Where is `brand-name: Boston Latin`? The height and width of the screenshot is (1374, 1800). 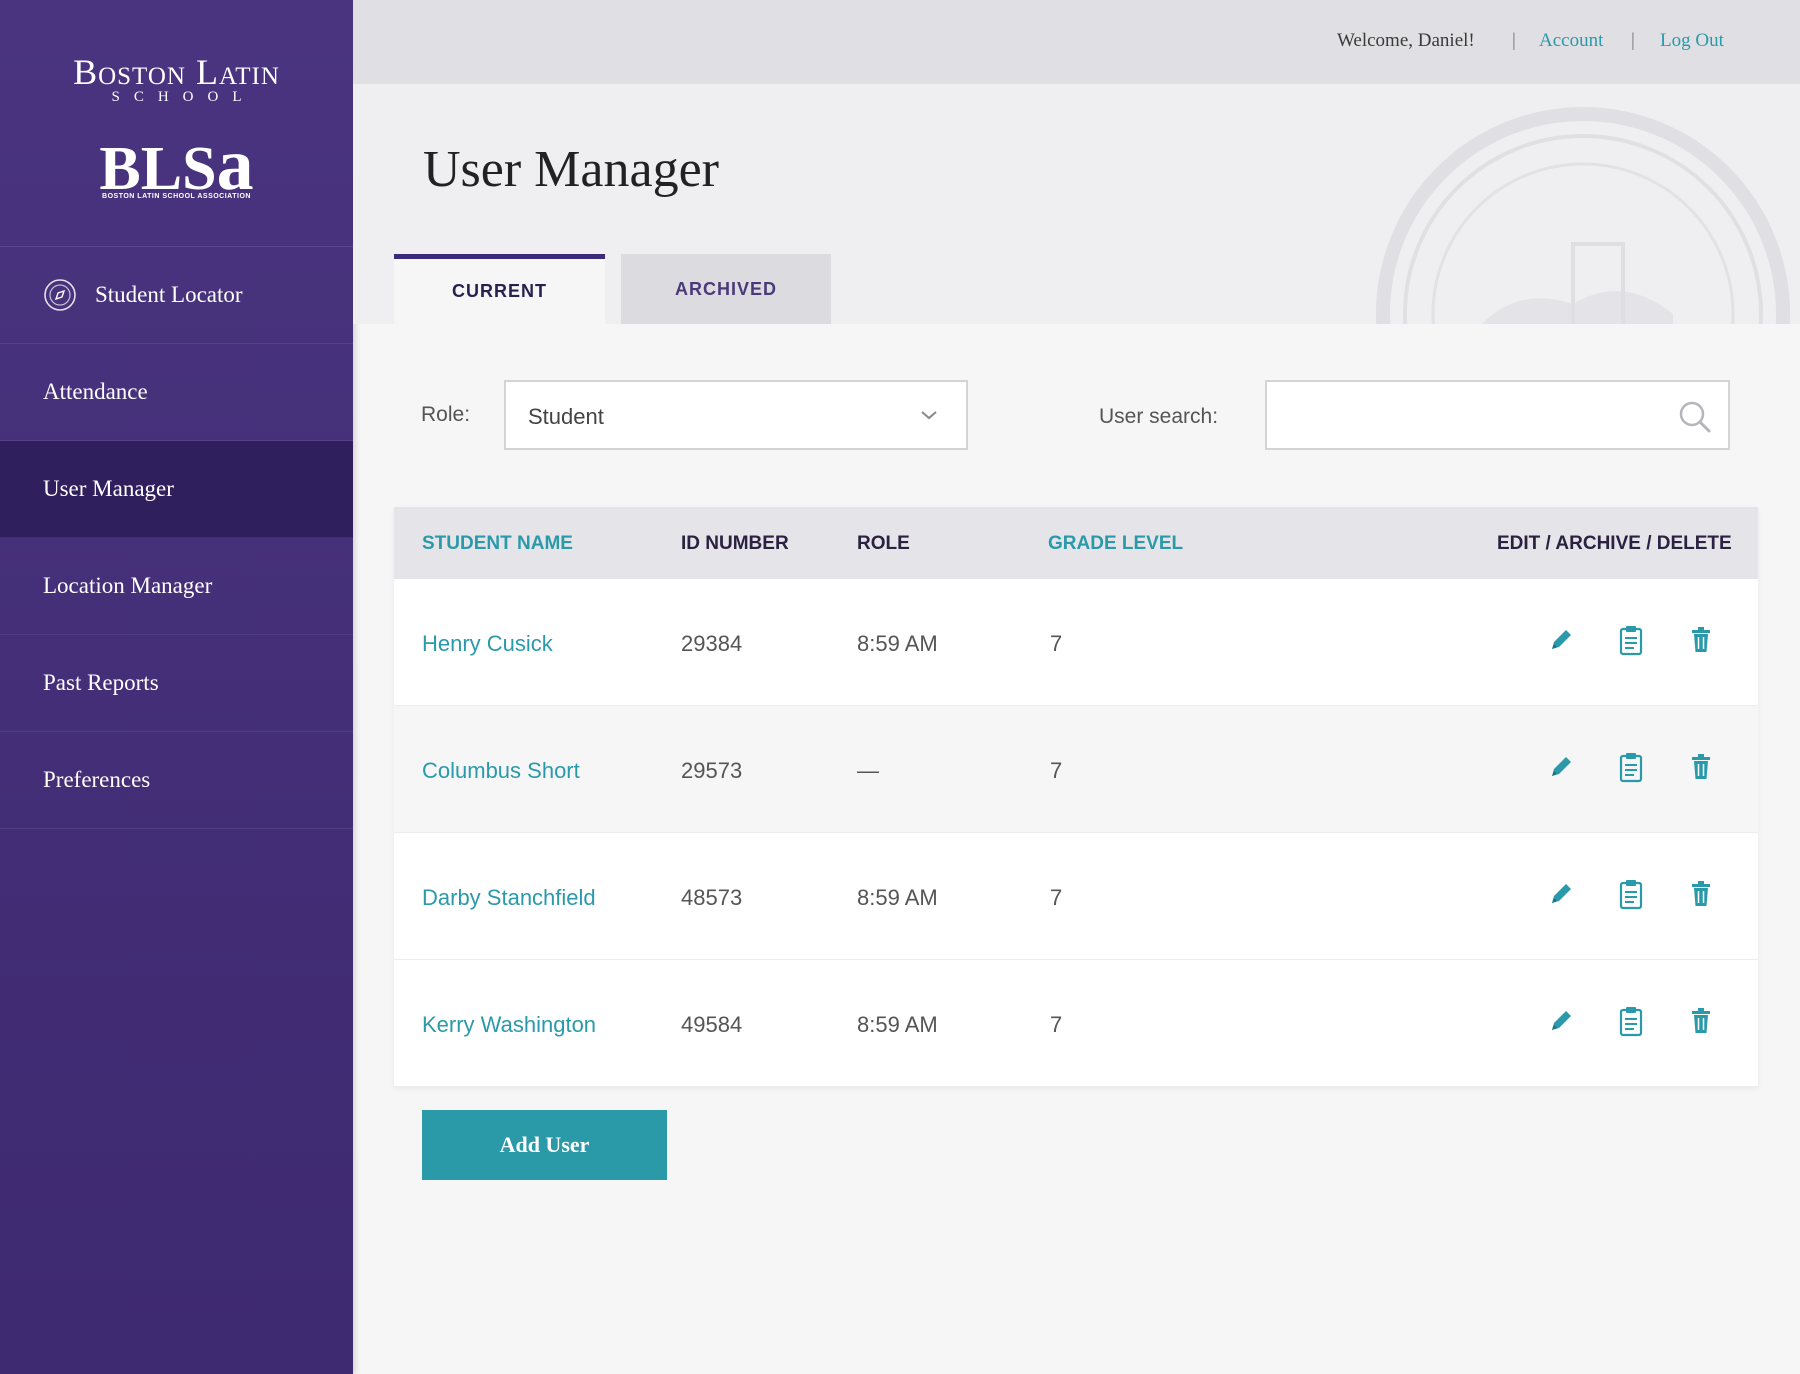 brand-name: Boston Latin is located at coordinates (176, 72).